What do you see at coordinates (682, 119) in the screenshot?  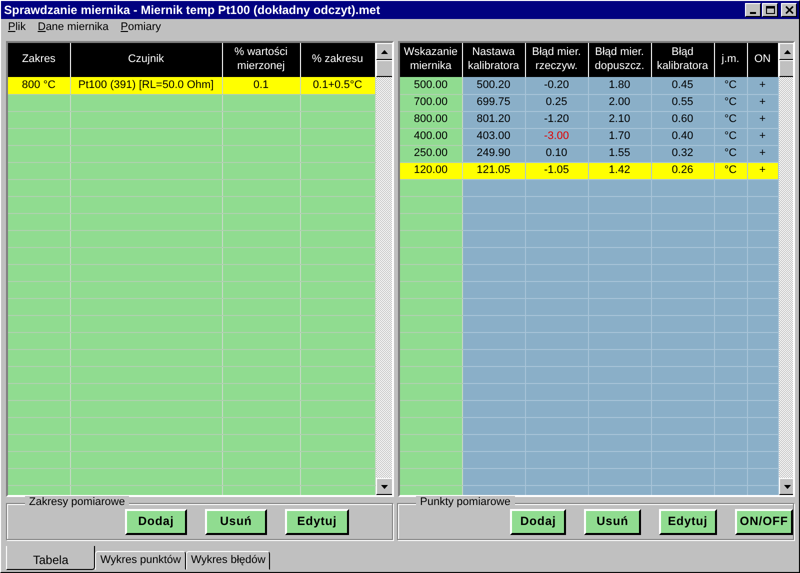 I see `table-cell: 0.60` at bounding box center [682, 119].